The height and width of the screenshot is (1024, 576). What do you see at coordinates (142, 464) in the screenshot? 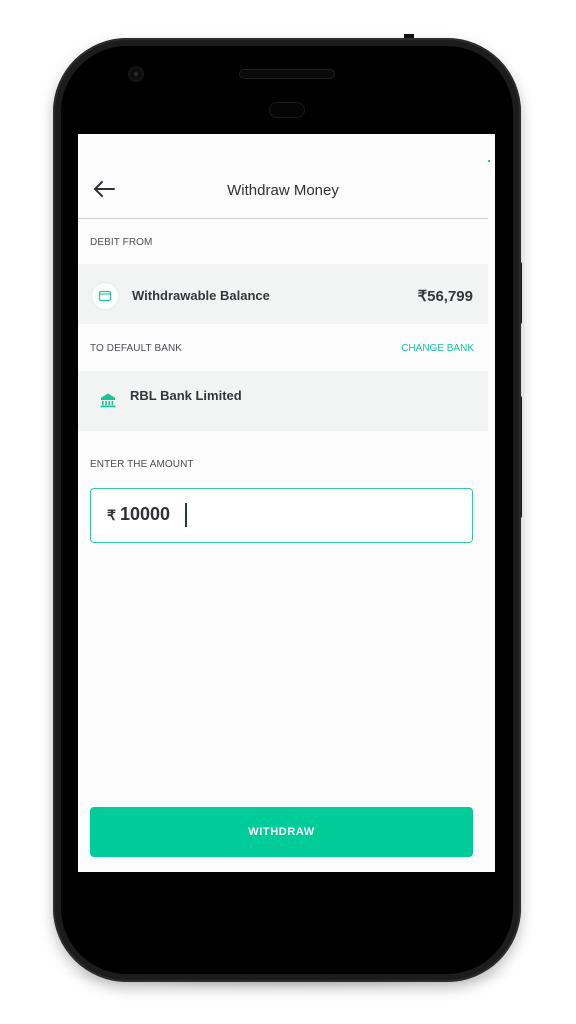
I see `enter-amount-label: ENTER THE AMOUNT` at bounding box center [142, 464].